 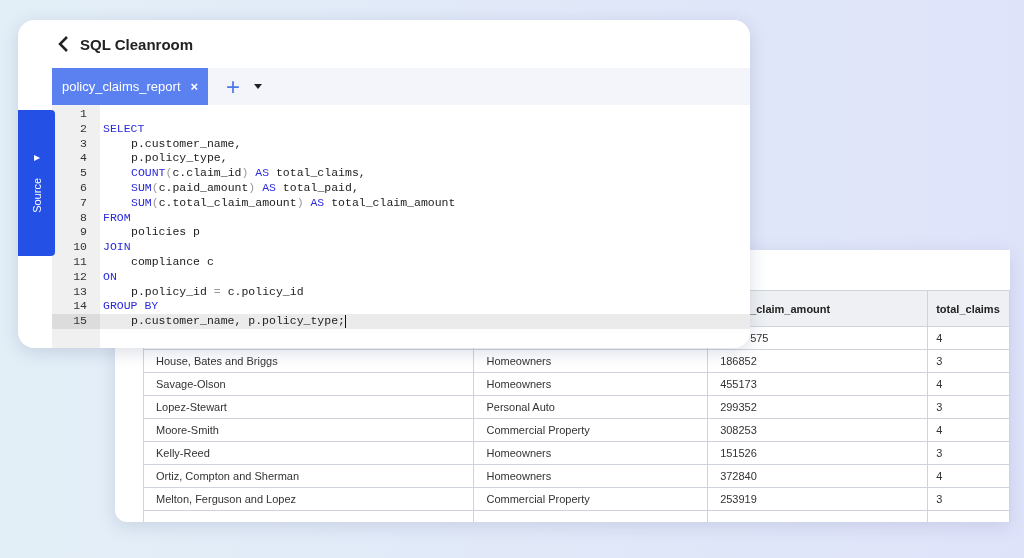 What do you see at coordinates (130, 86) in the screenshot?
I see `query-tab: policy_claims_report ×` at bounding box center [130, 86].